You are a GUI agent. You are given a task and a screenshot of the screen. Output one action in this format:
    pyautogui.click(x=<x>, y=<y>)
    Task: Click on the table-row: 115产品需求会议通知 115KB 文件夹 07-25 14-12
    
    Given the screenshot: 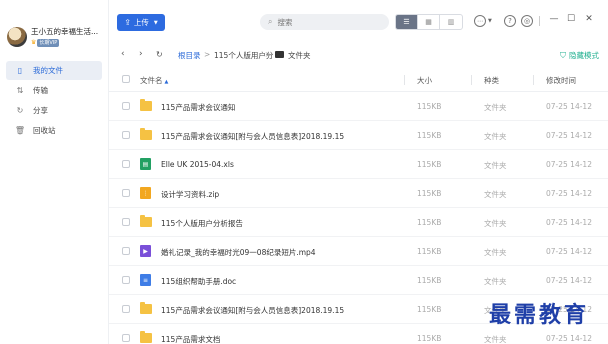 What is the action you would take?
    pyautogui.click(x=358, y=106)
    